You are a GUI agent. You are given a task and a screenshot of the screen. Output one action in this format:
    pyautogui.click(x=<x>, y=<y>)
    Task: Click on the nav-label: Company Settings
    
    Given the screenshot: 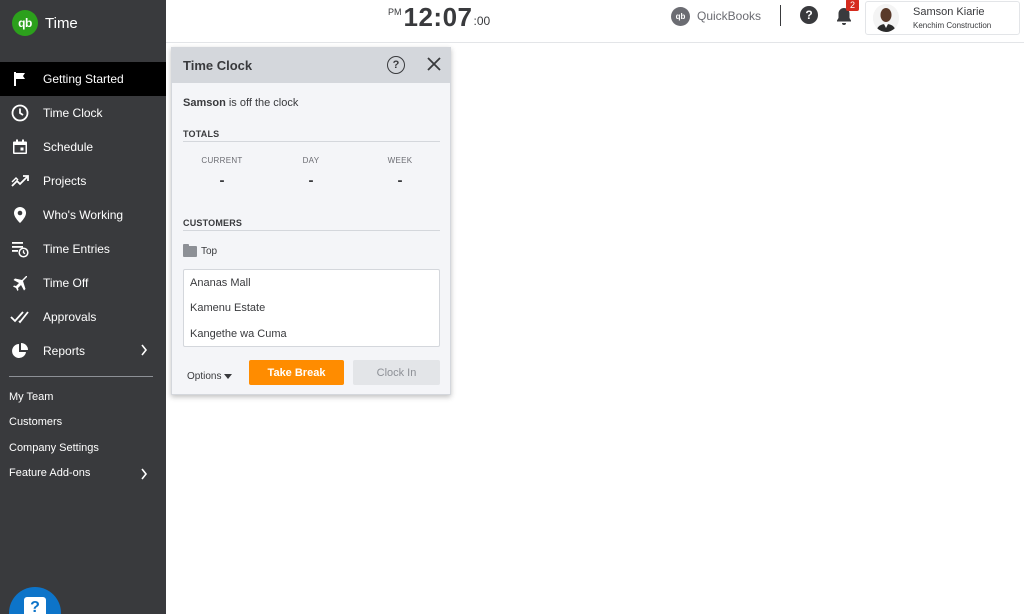 What is the action you would take?
    pyautogui.click(x=54, y=447)
    